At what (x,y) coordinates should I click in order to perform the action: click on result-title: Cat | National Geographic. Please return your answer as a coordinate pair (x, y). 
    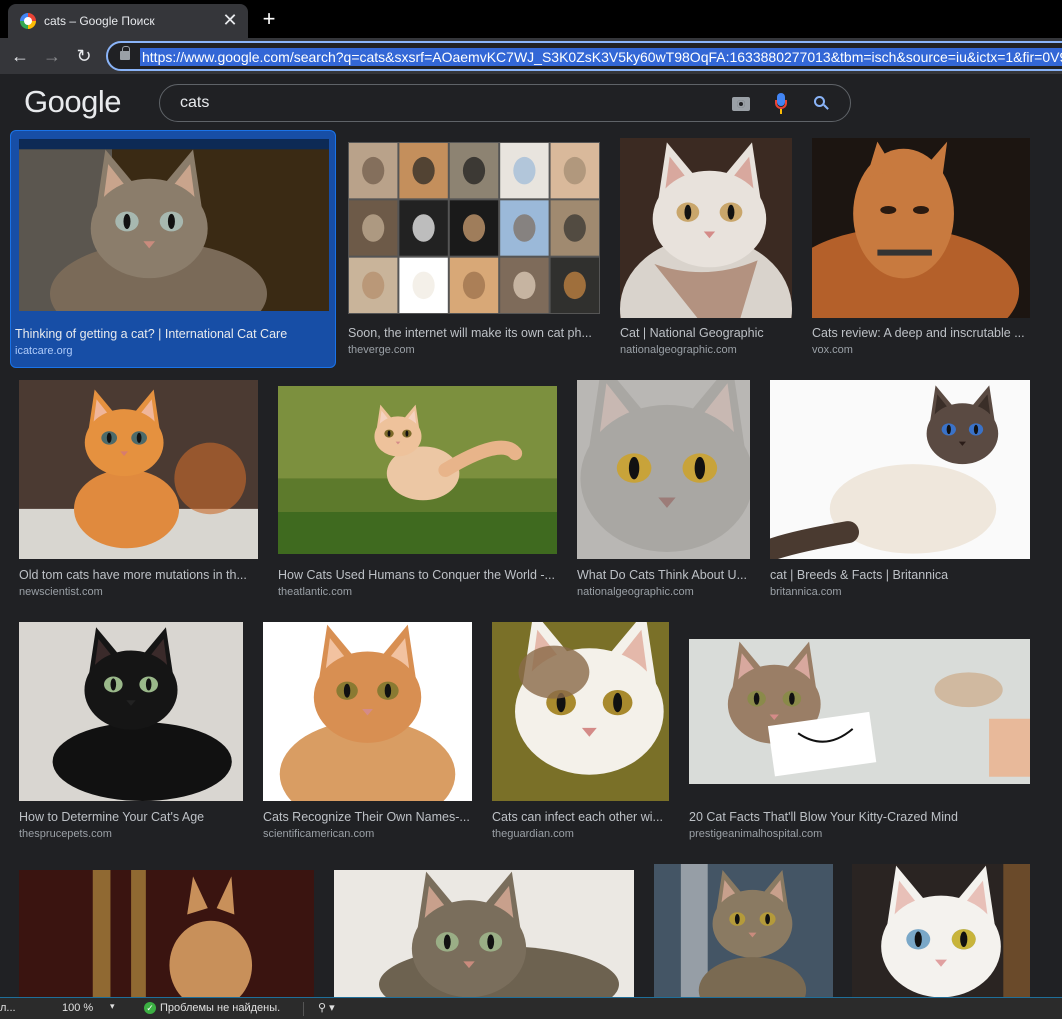
    Looking at the image, I should click on (705, 333).